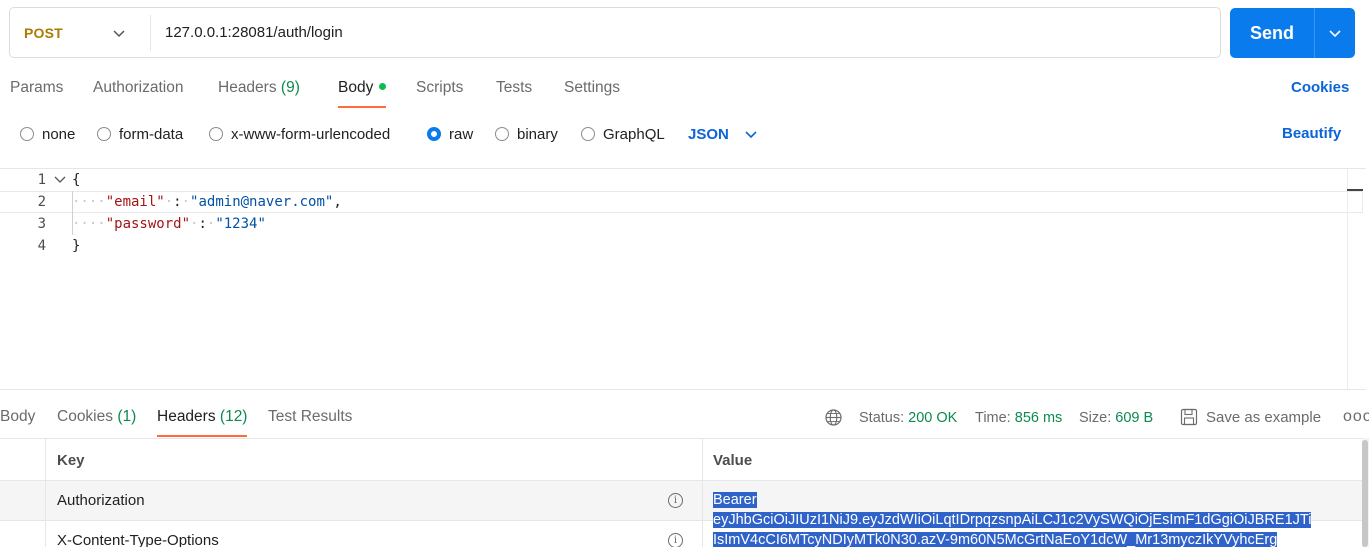 Image resolution: width=1369 pixels, height=547 pixels. What do you see at coordinates (1320, 87) in the screenshot?
I see `cookies-link: Cookies` at bounding box center [1320, 87].